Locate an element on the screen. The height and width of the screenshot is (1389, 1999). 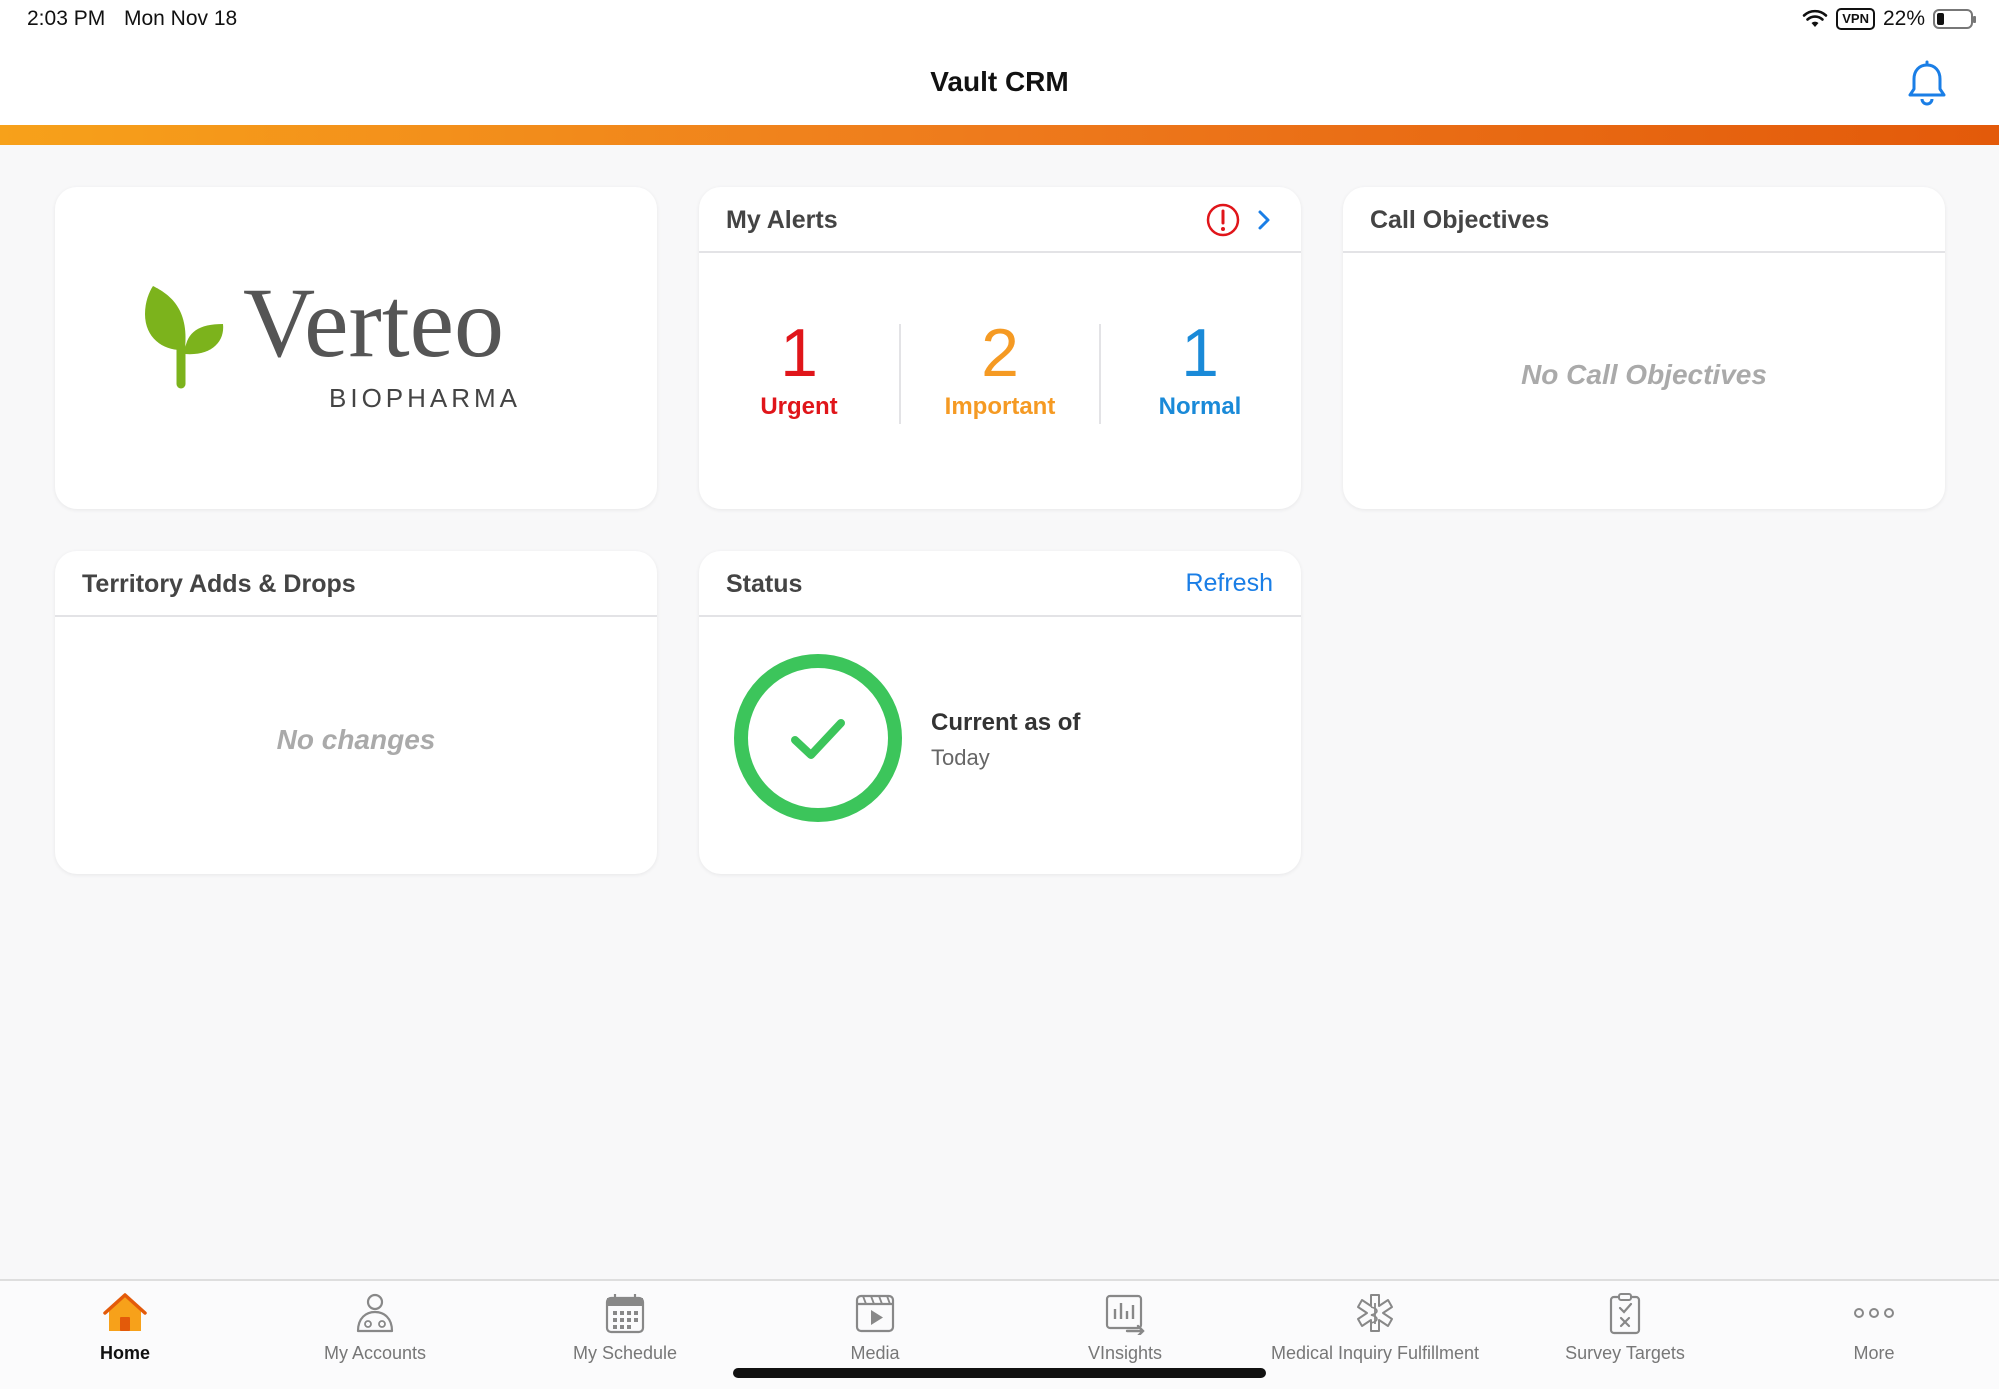
call-objectives-card: Call Objectives No Call Objectives is located at coordinates (1644, 348).